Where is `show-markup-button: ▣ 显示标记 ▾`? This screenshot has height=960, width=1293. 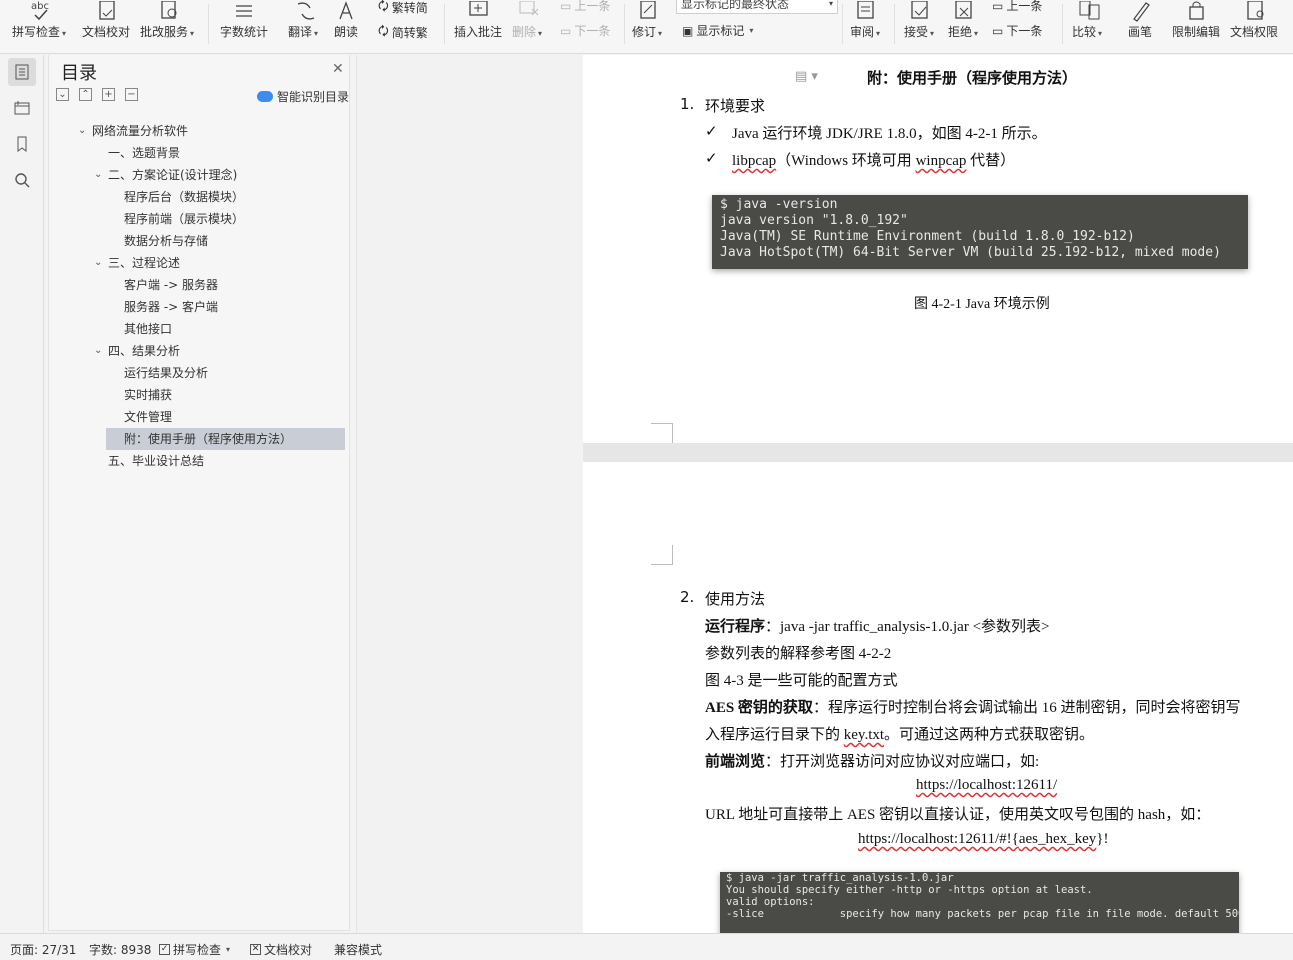
show-markup-button: ▣ 显示标记 ▾ is located at coordinates (717, 30).